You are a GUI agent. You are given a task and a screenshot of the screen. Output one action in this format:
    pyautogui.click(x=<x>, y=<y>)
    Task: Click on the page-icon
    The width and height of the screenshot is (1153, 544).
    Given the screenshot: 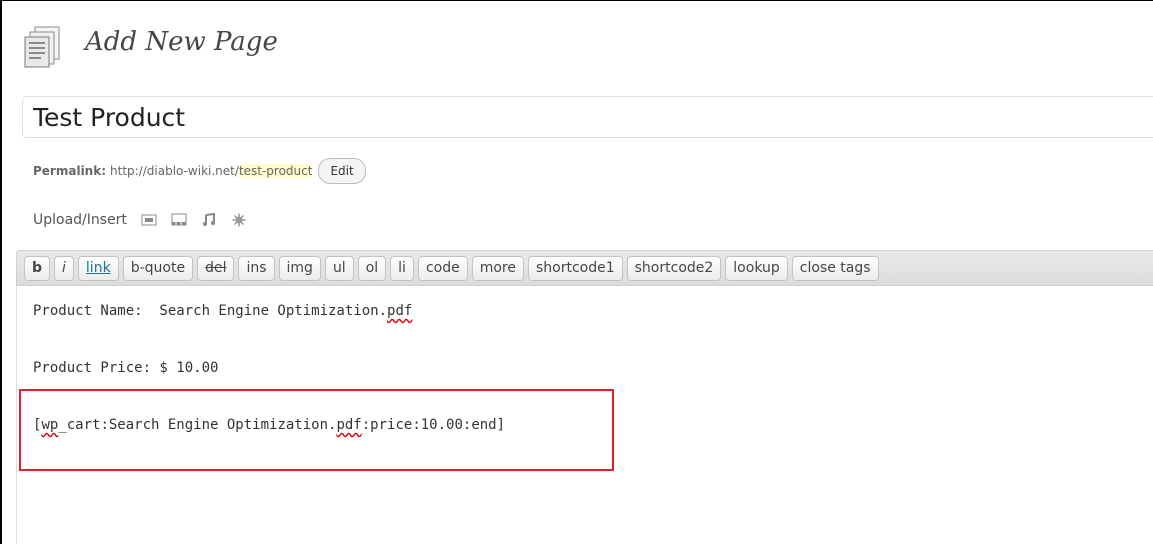 What is the action you would take?
    pyautogui.click(x=42, y=47)
    